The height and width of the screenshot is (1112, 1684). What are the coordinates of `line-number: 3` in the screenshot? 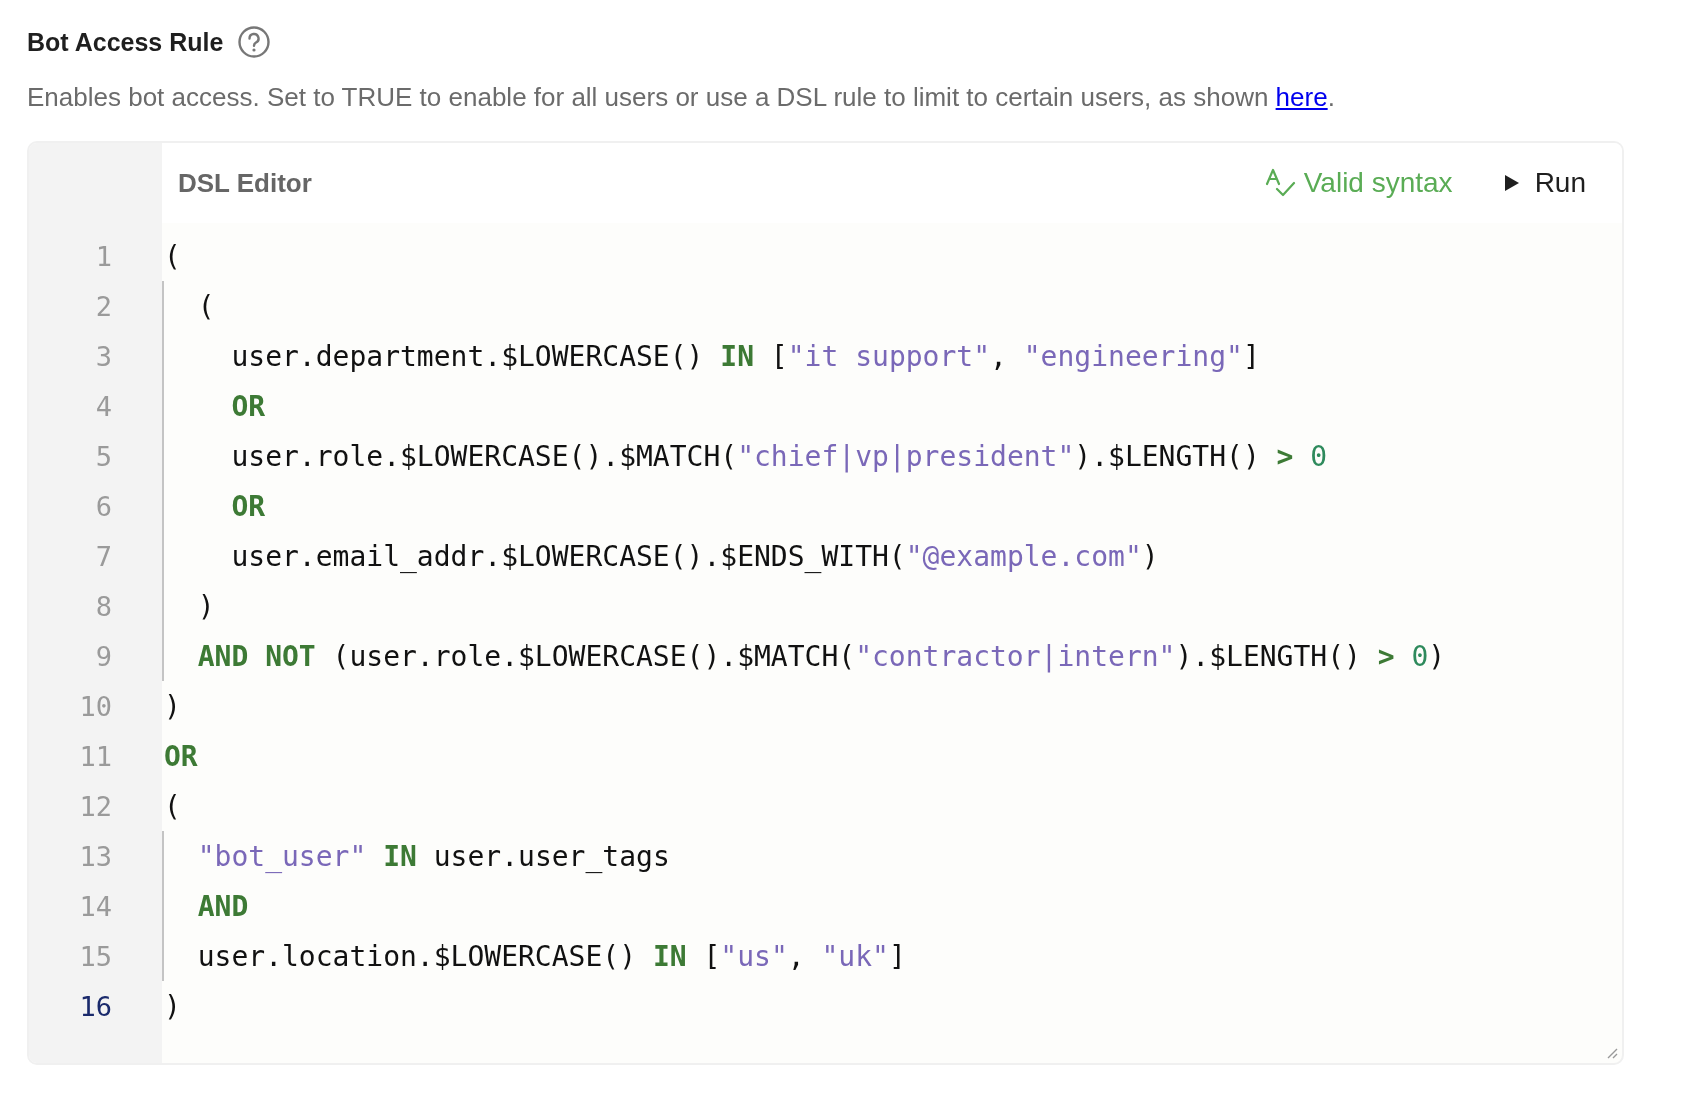 It's located at (103, 356).